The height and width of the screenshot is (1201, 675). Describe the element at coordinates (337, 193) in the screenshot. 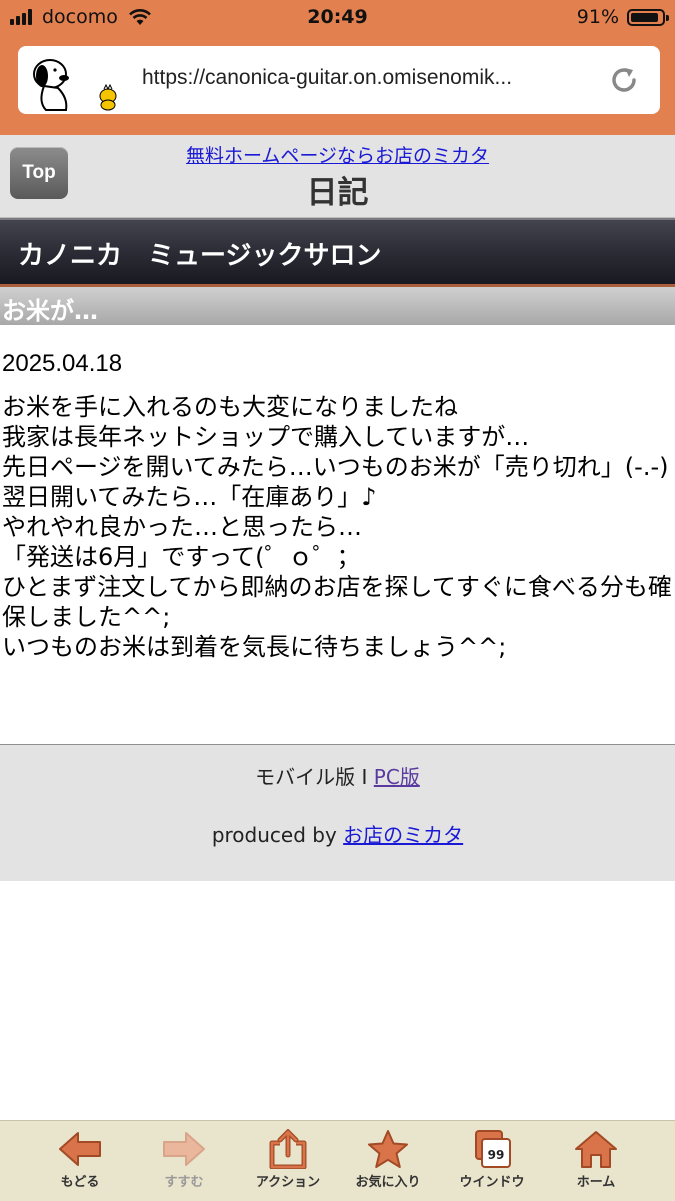

I see `page-title: 日記` at that location.